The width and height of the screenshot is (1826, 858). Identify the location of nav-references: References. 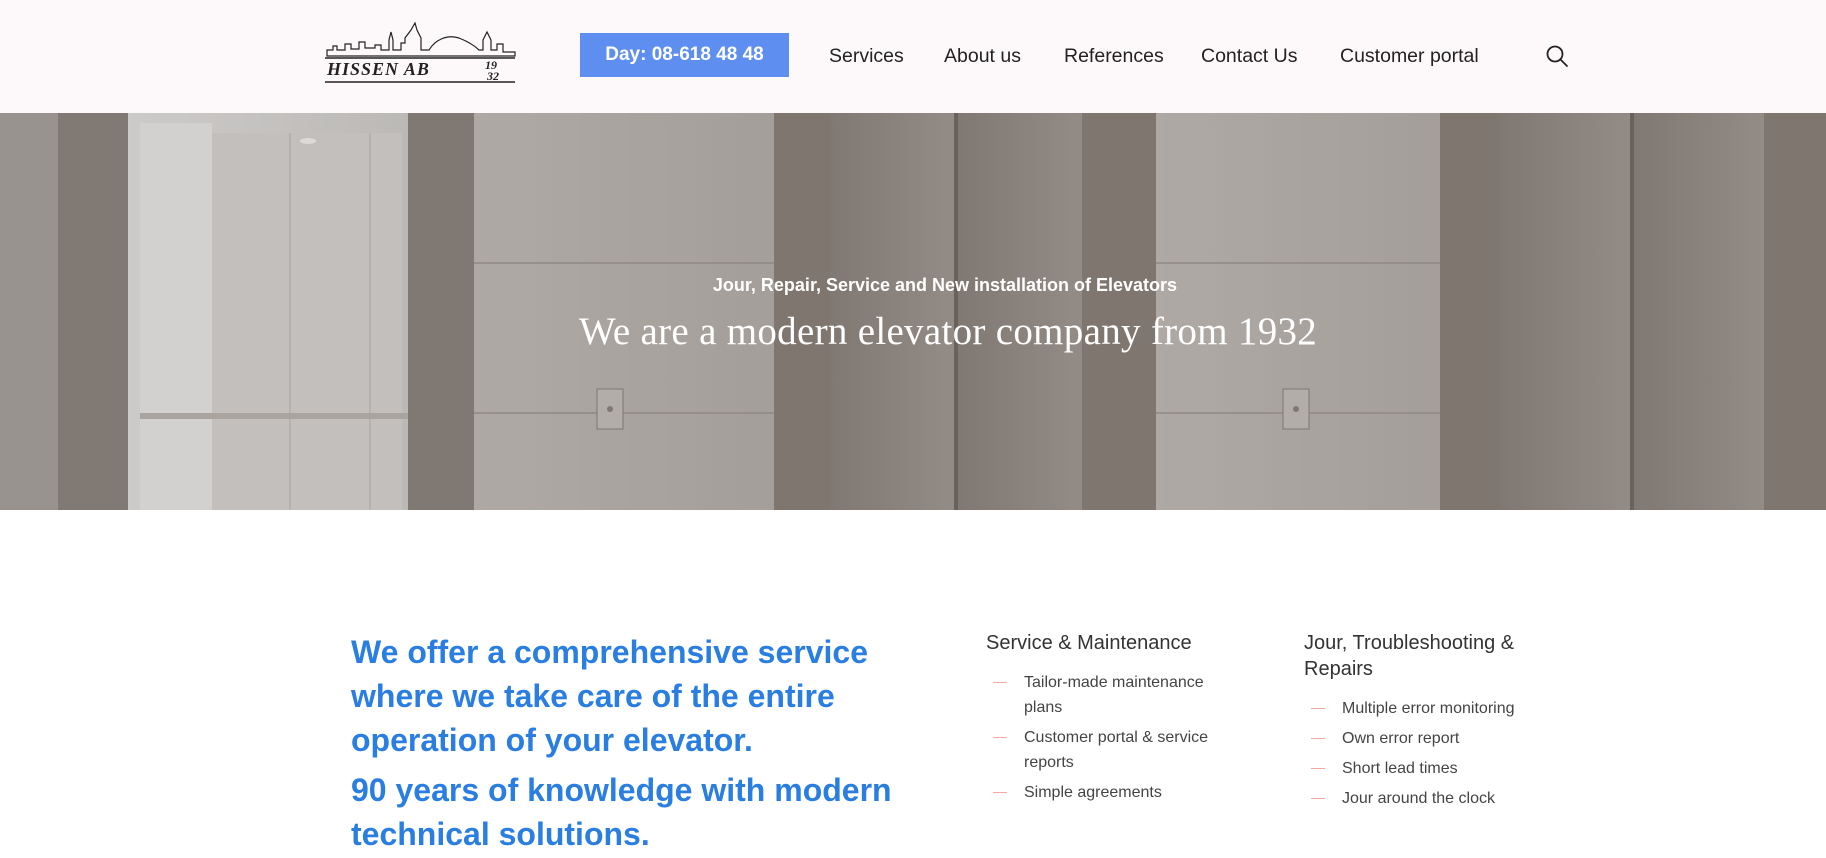
(1114, 56).